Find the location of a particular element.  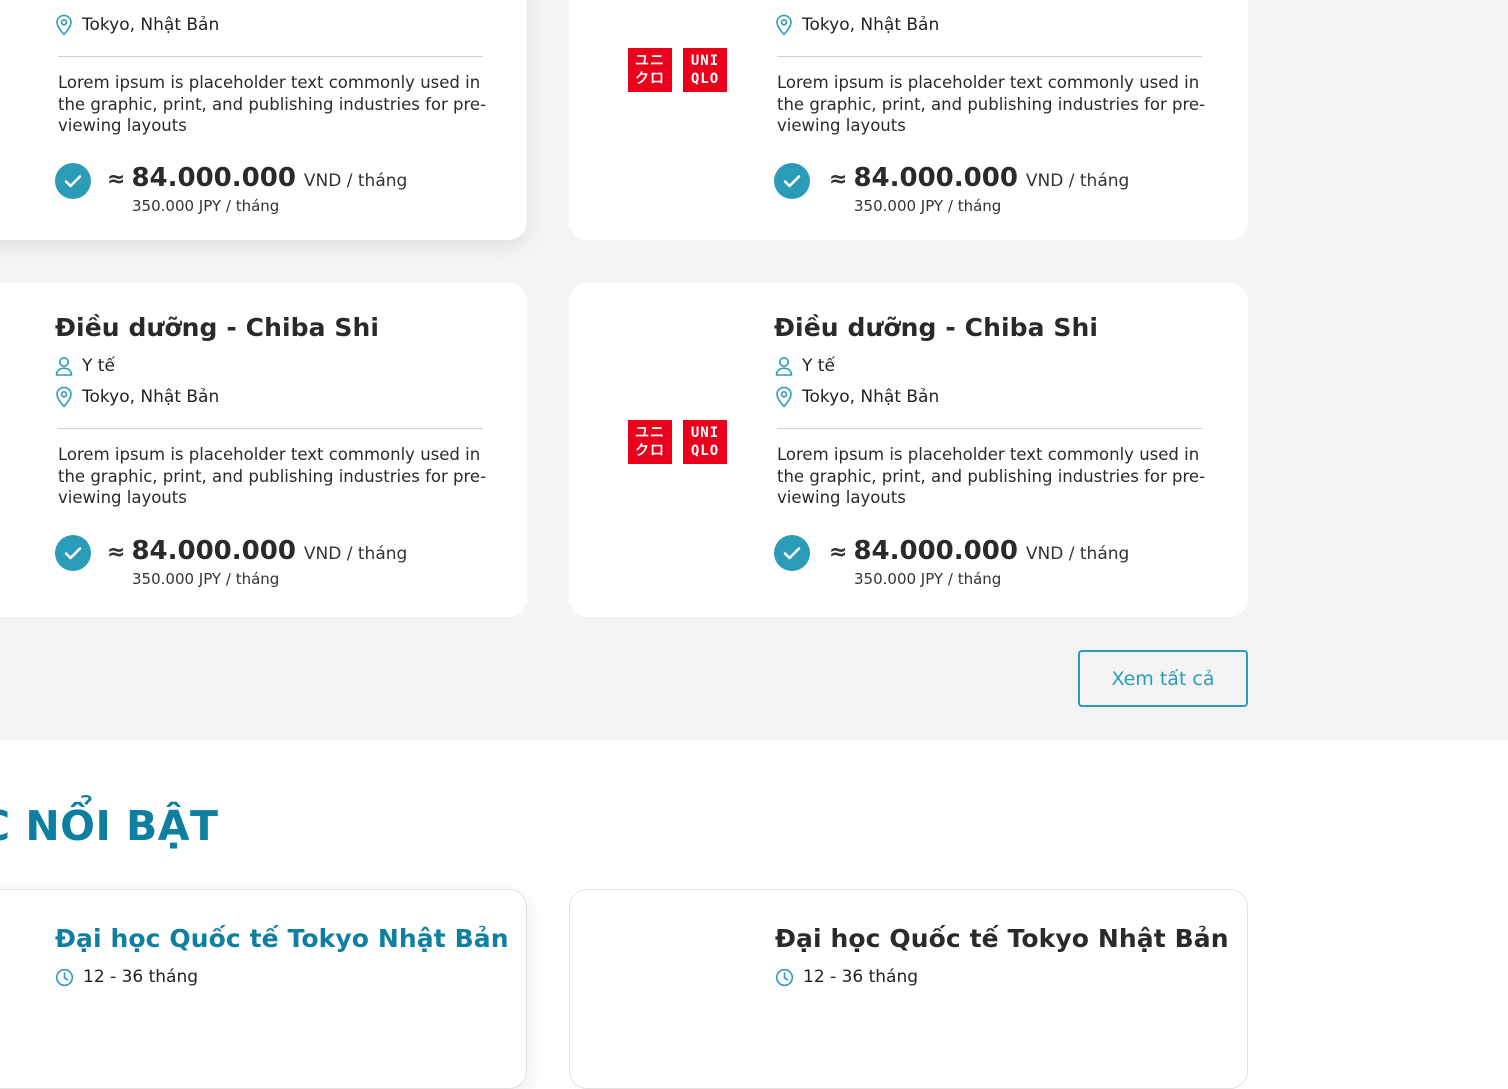

section-title: C NỔI BẬT is located at coordinates (109, 826).